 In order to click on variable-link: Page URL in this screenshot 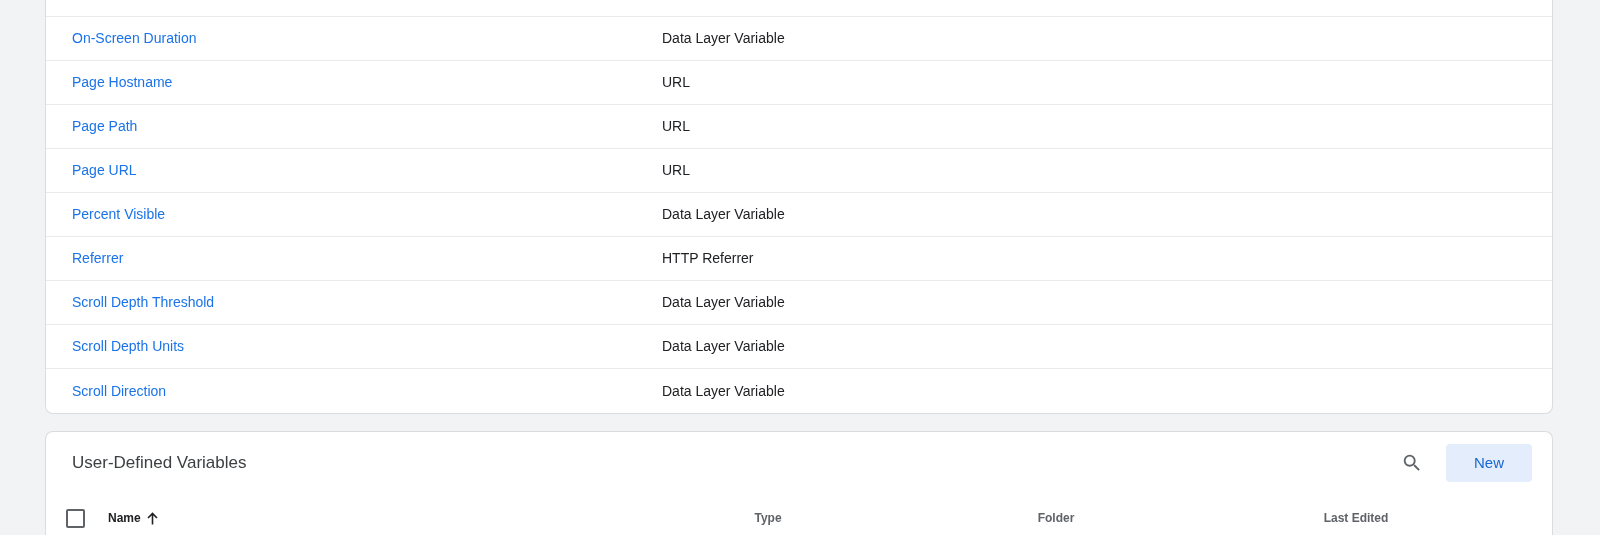, I will do `click(367, 170)`.